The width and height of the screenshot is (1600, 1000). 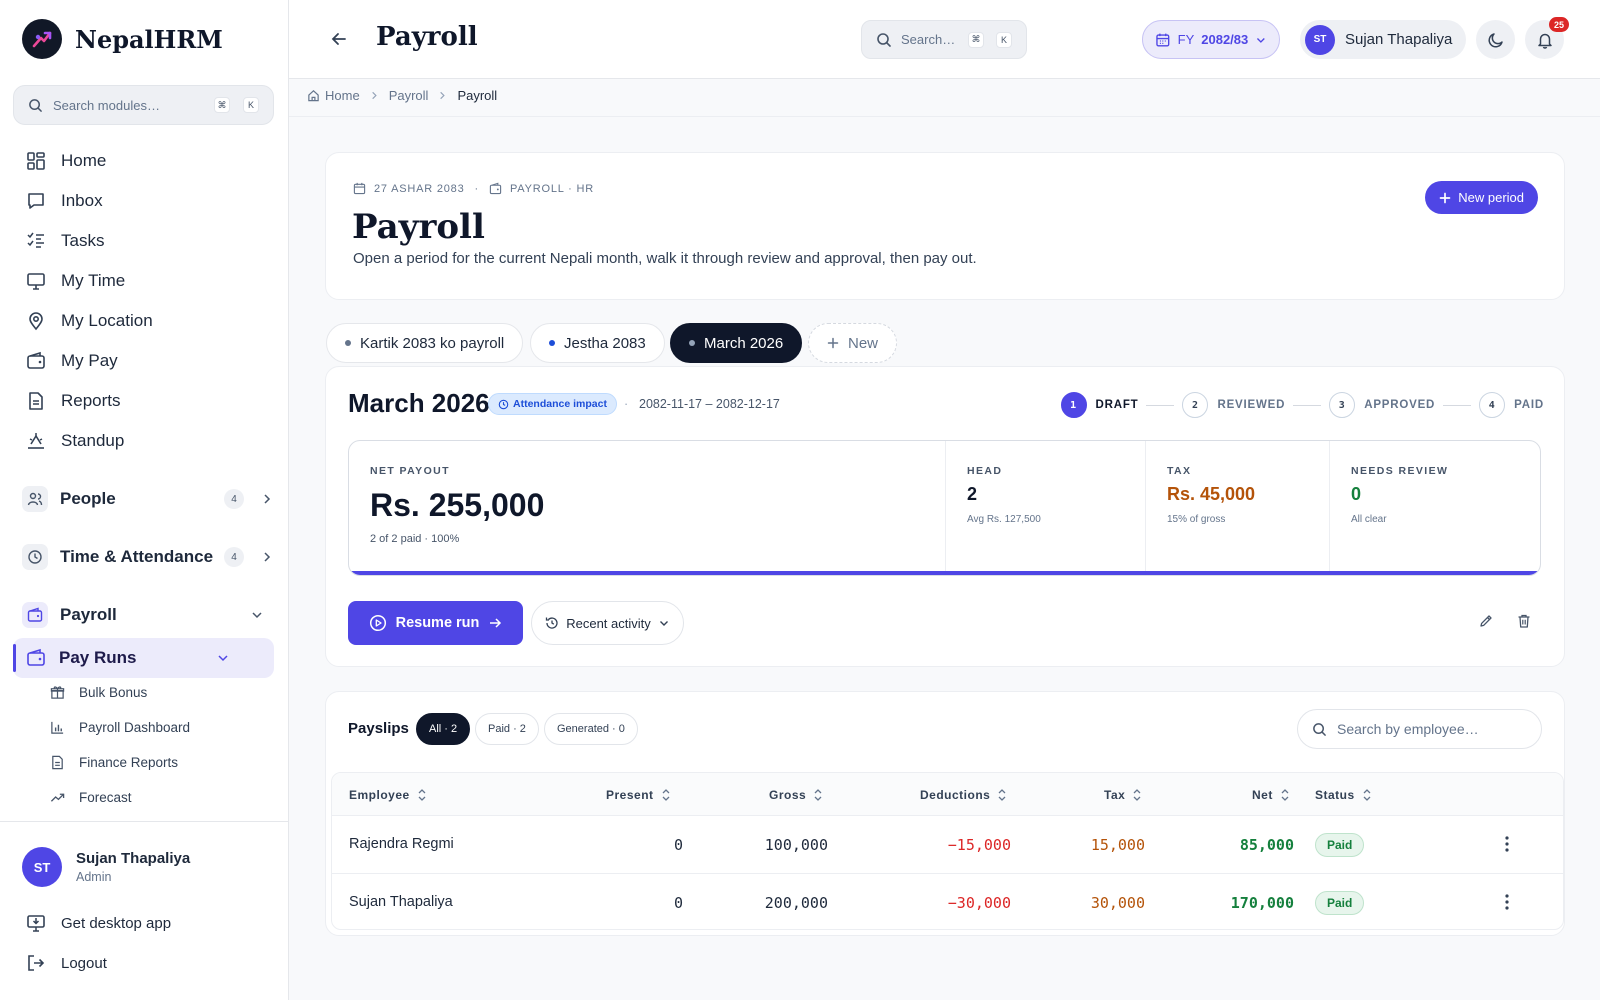 I want to click on cell-deductions: −30,000, so click(x=979, y=903).